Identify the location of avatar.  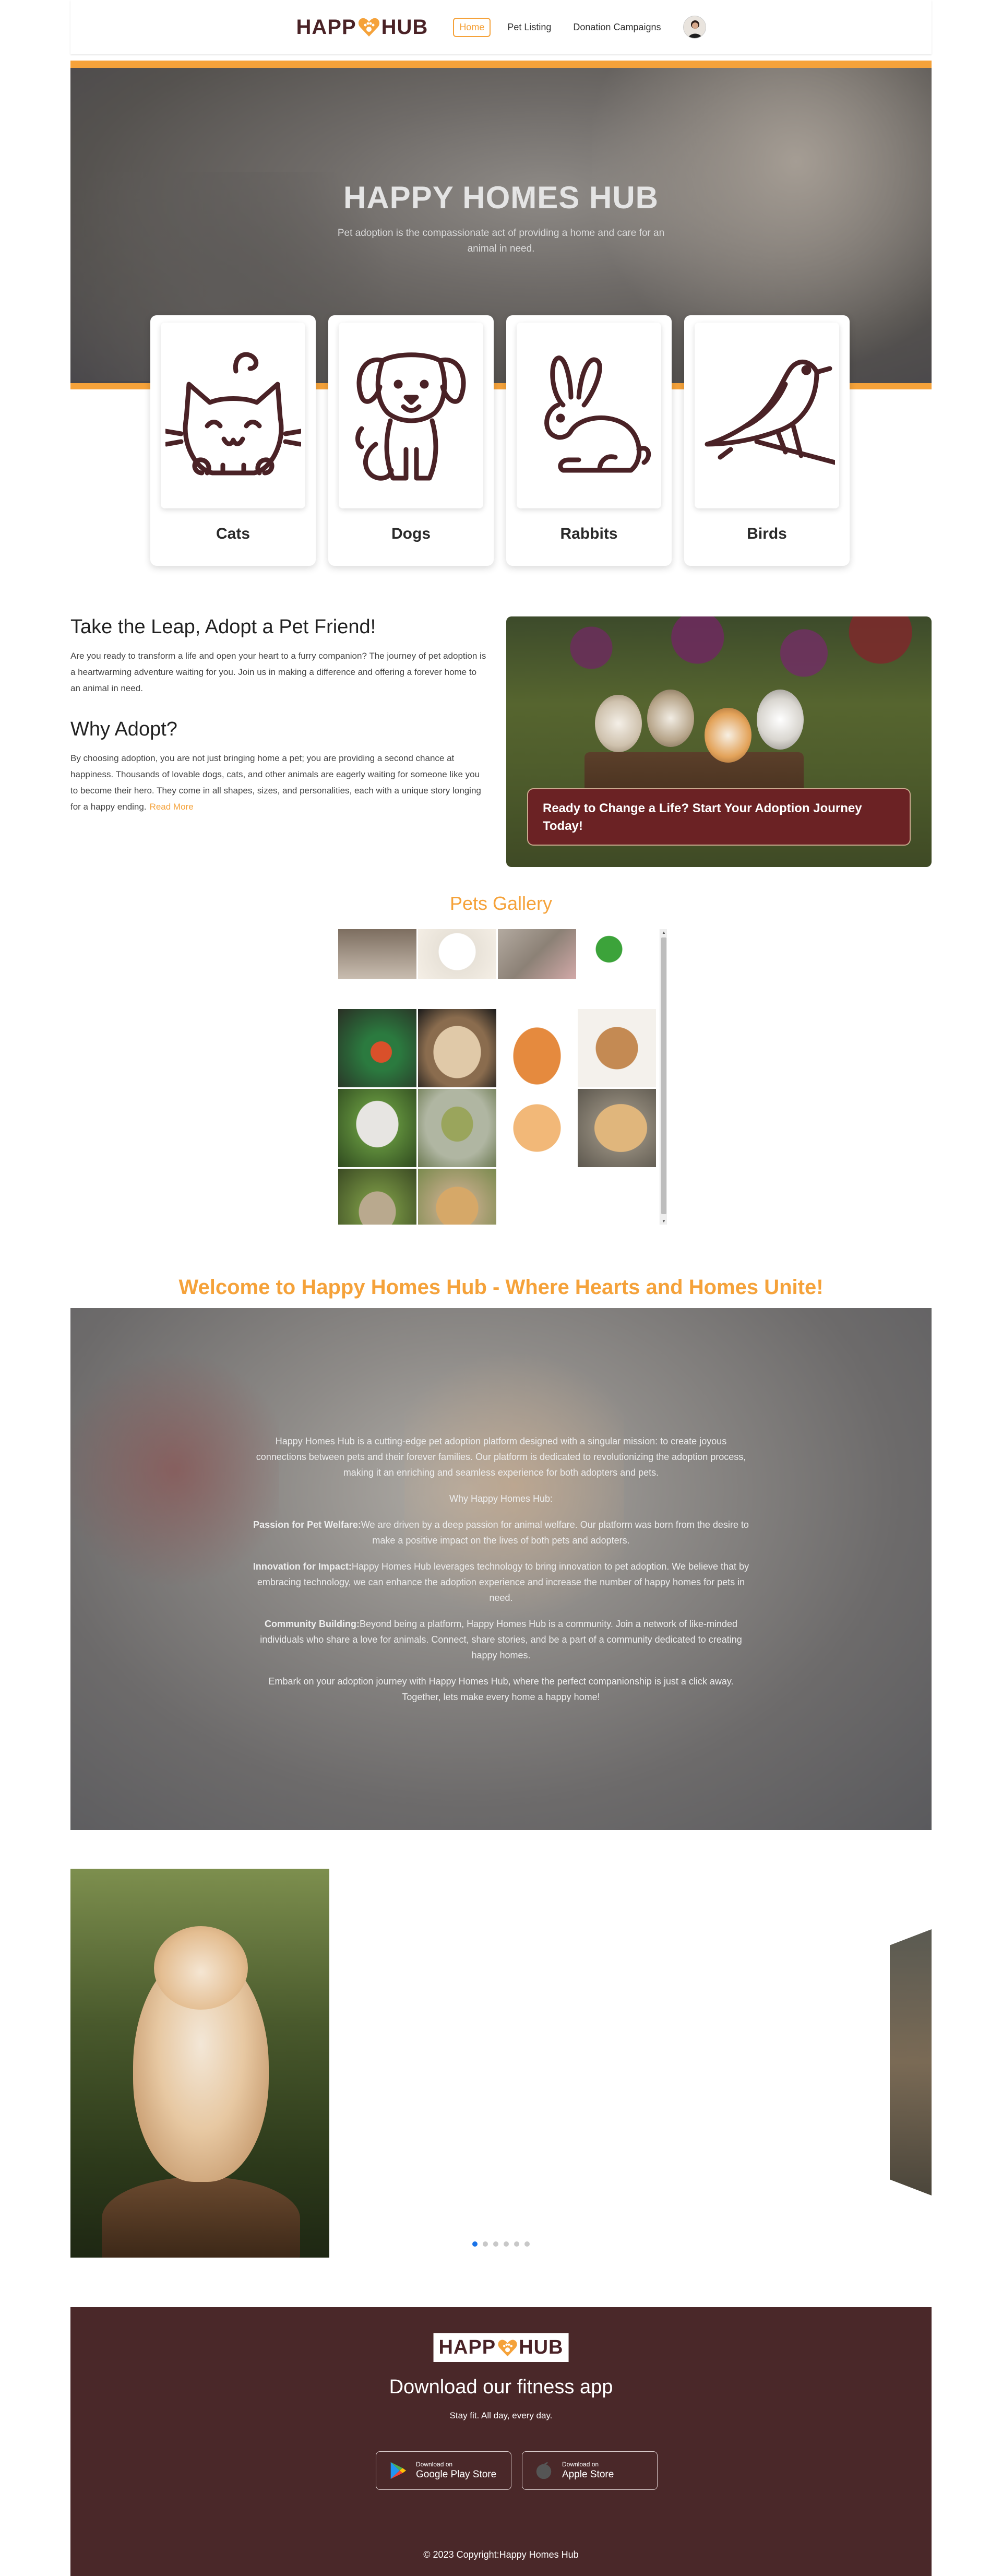
(694, 27).